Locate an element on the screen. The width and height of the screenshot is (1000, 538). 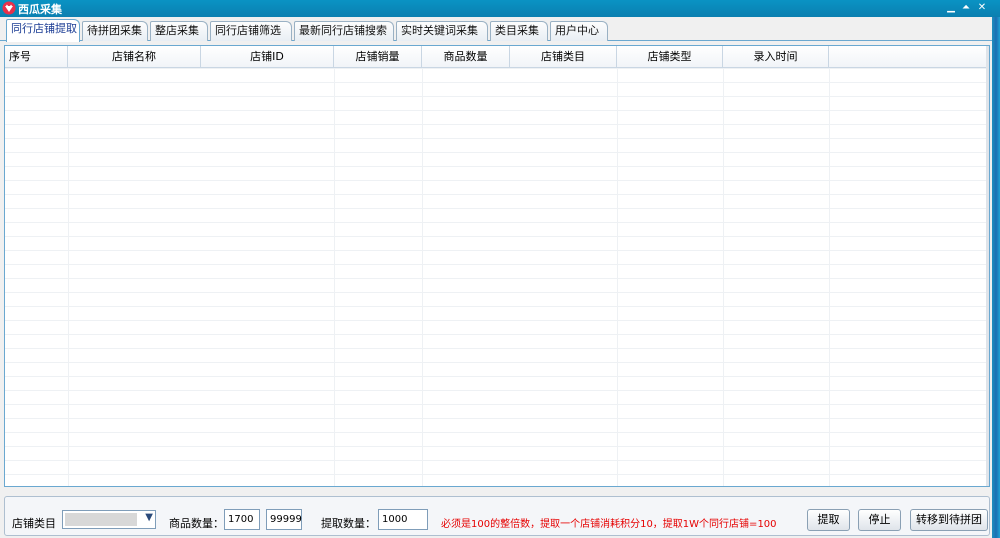
goods-count-label: 商品数量： is located at coordinates (196, 523).